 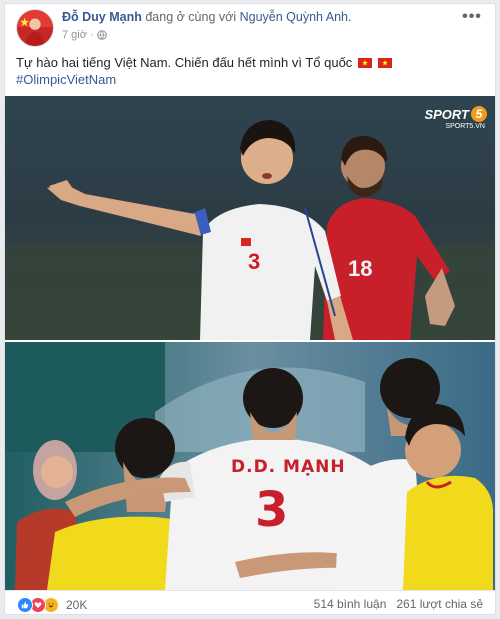 I want to click on hashtag-link: #OlimpicVietNam, so click(x=66, y=79).